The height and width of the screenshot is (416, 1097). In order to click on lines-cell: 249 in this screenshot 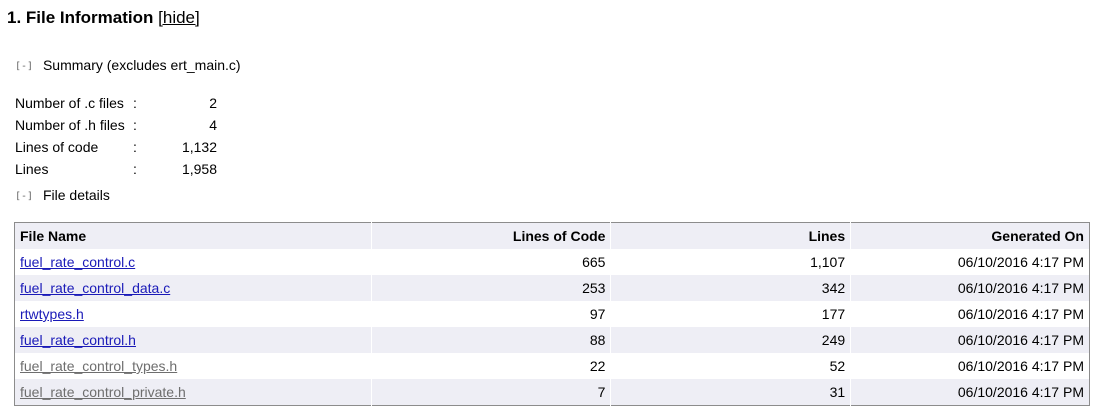, I will do `click(730, 340)`.